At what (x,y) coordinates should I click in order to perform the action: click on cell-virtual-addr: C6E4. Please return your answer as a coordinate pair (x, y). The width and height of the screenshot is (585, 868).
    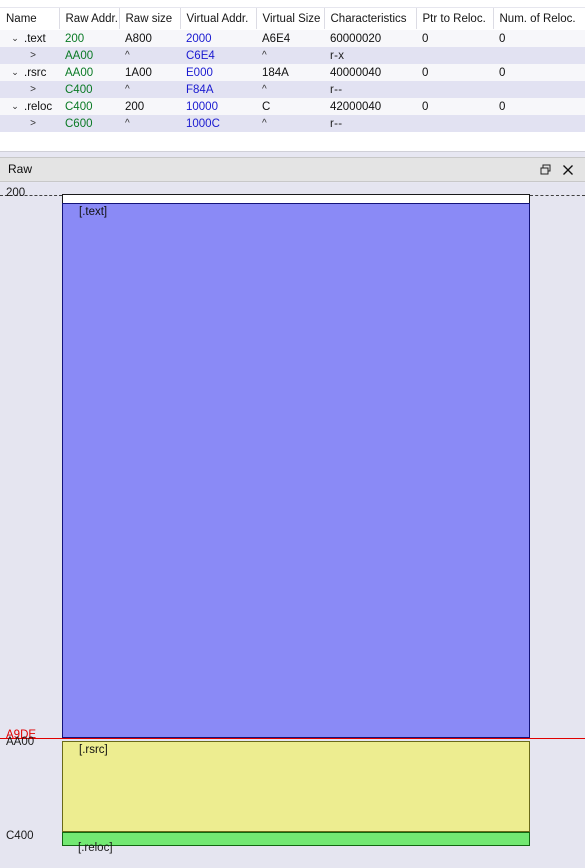
    Looking at the image, I should click on (218, 55).